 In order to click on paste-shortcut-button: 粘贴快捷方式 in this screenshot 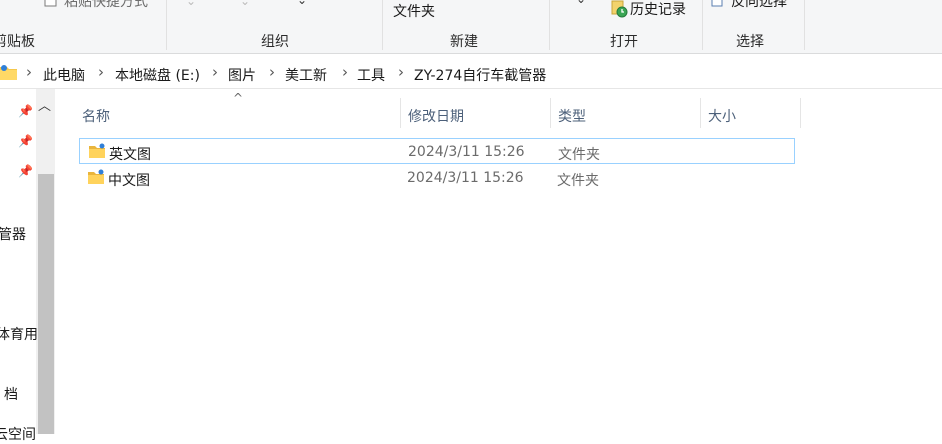, I will do `click(106, 5)`.